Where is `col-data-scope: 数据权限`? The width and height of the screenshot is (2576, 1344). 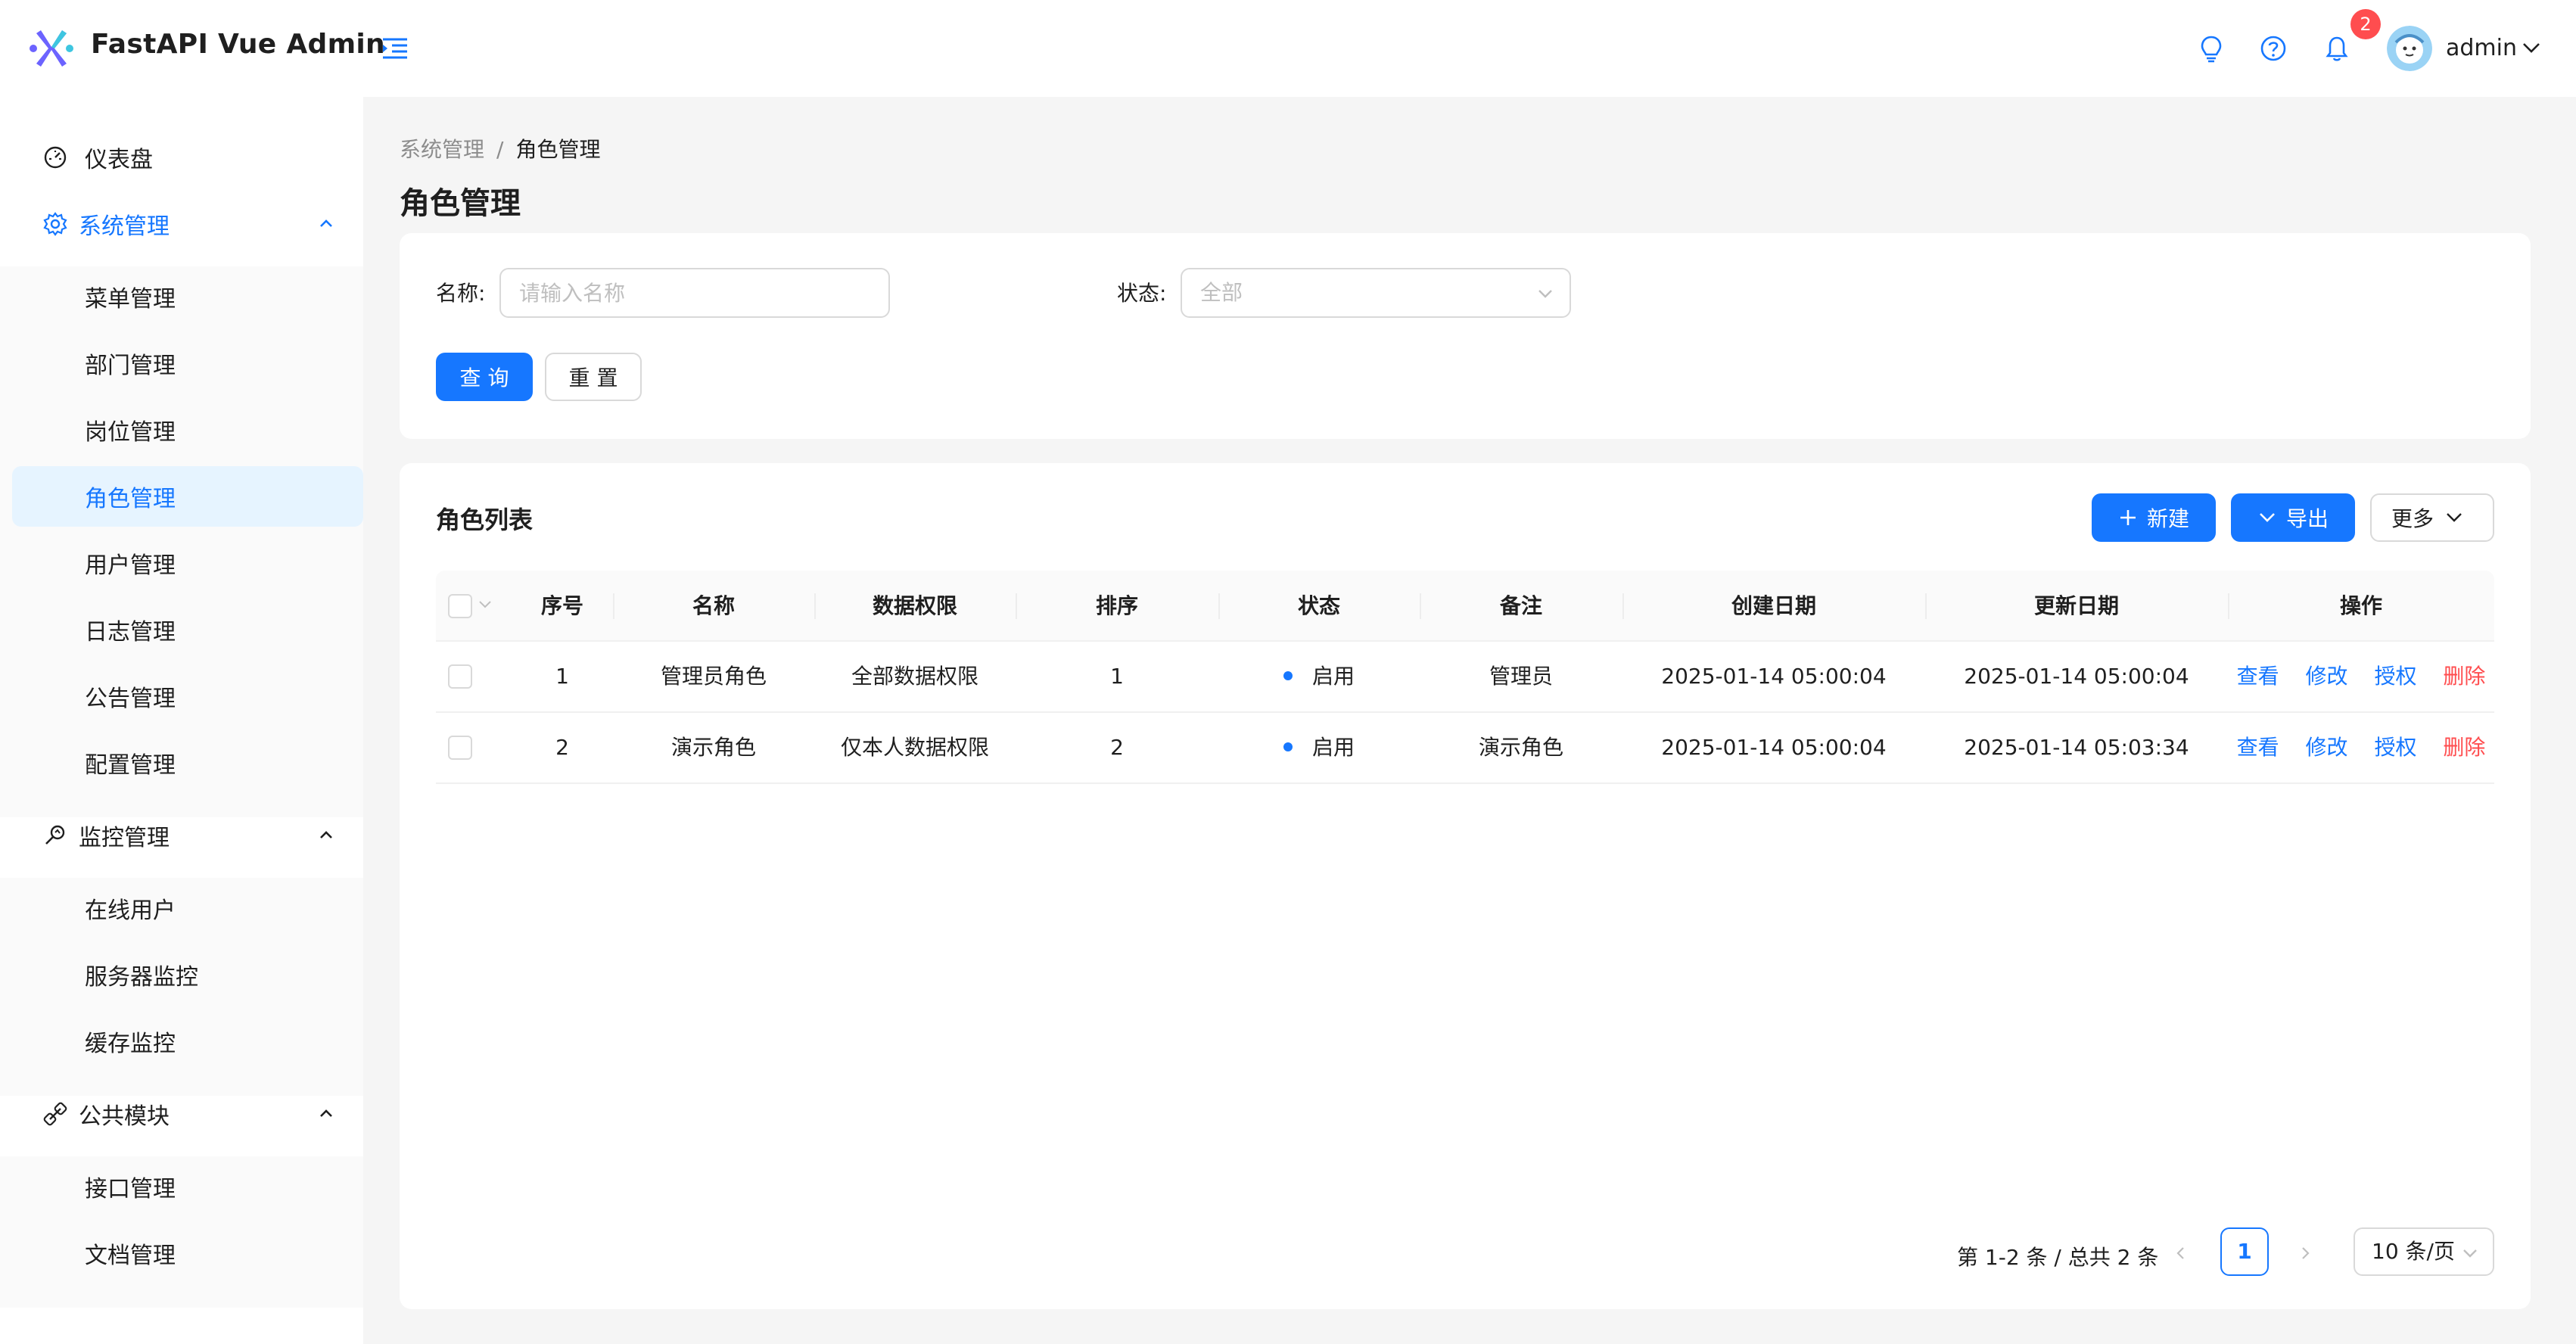 col-data-scope: 数据权限 is located at coordinates (914, 605).